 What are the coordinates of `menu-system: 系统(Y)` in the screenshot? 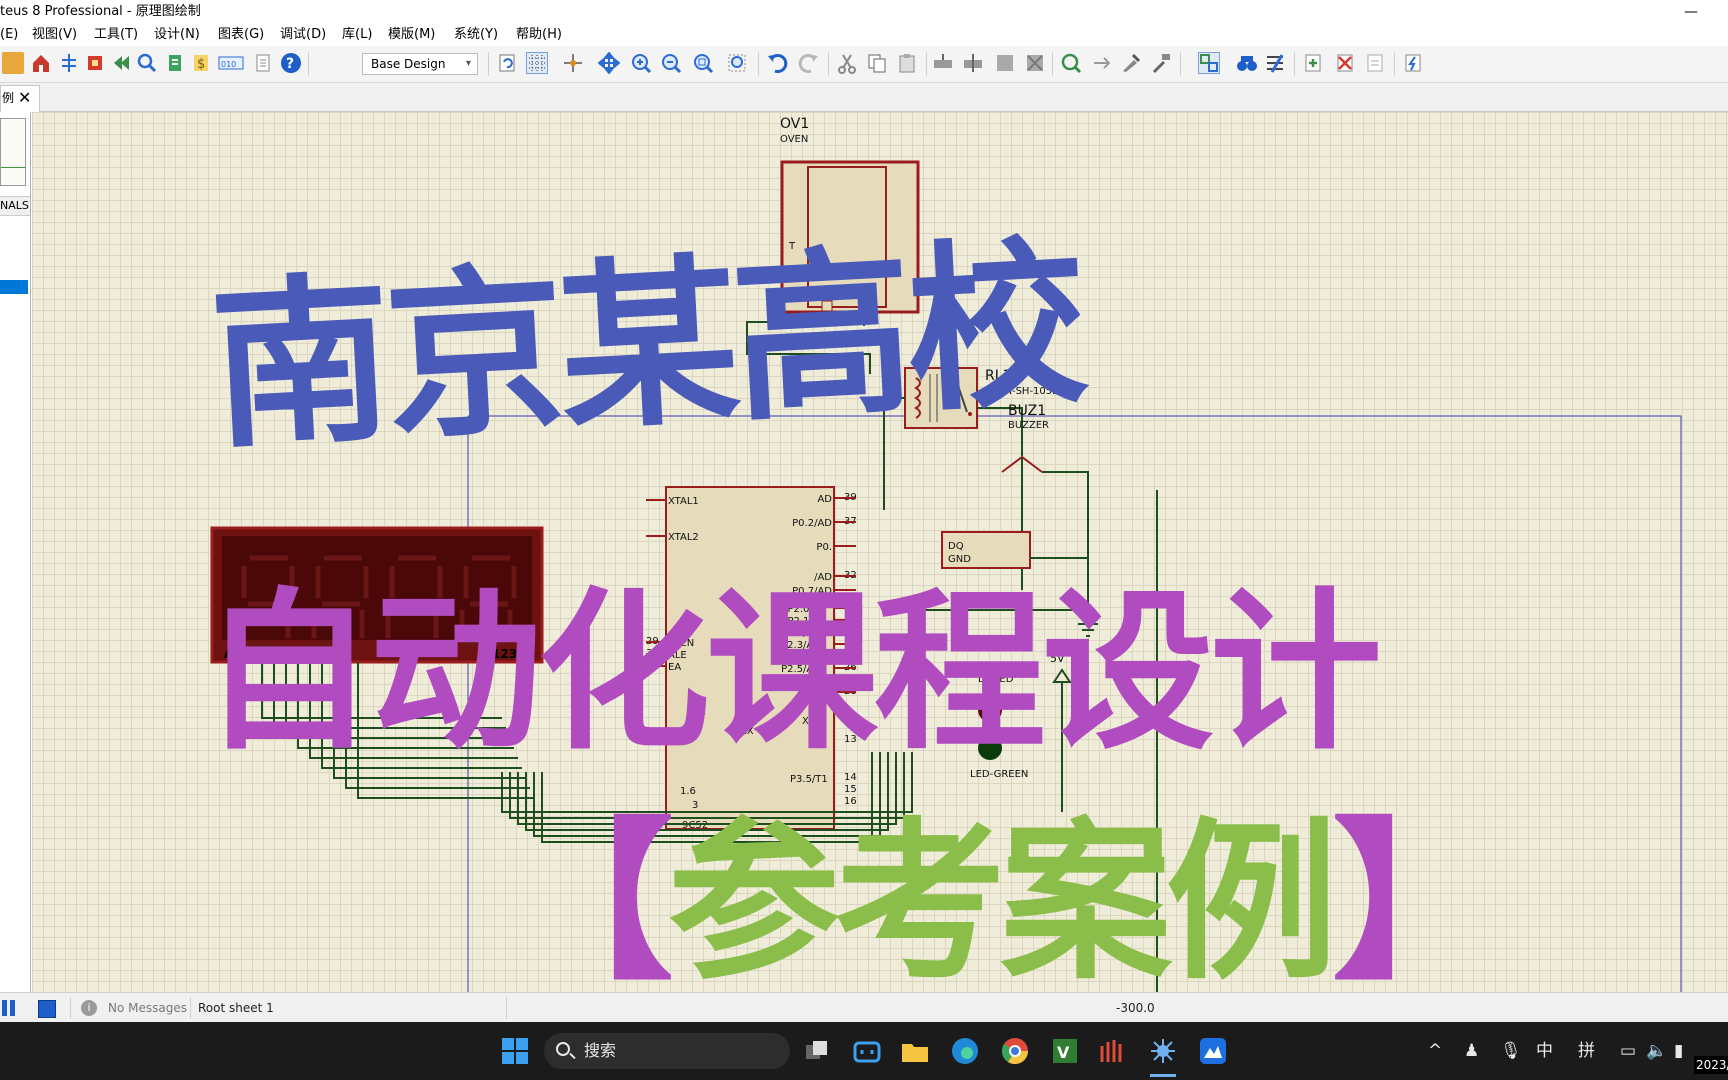 It's located at (476, 35).